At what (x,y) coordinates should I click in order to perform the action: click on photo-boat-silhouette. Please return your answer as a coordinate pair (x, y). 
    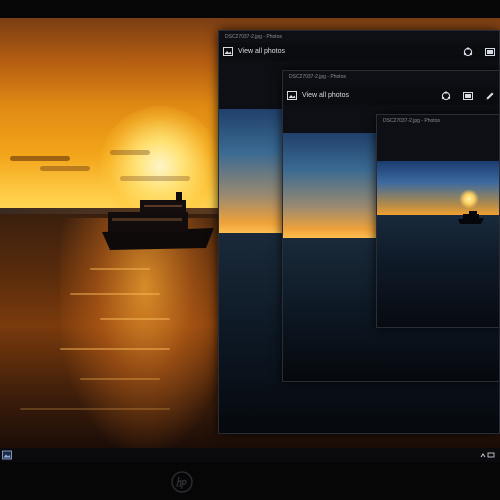
    Looking at the image, I should click on (471, 217).